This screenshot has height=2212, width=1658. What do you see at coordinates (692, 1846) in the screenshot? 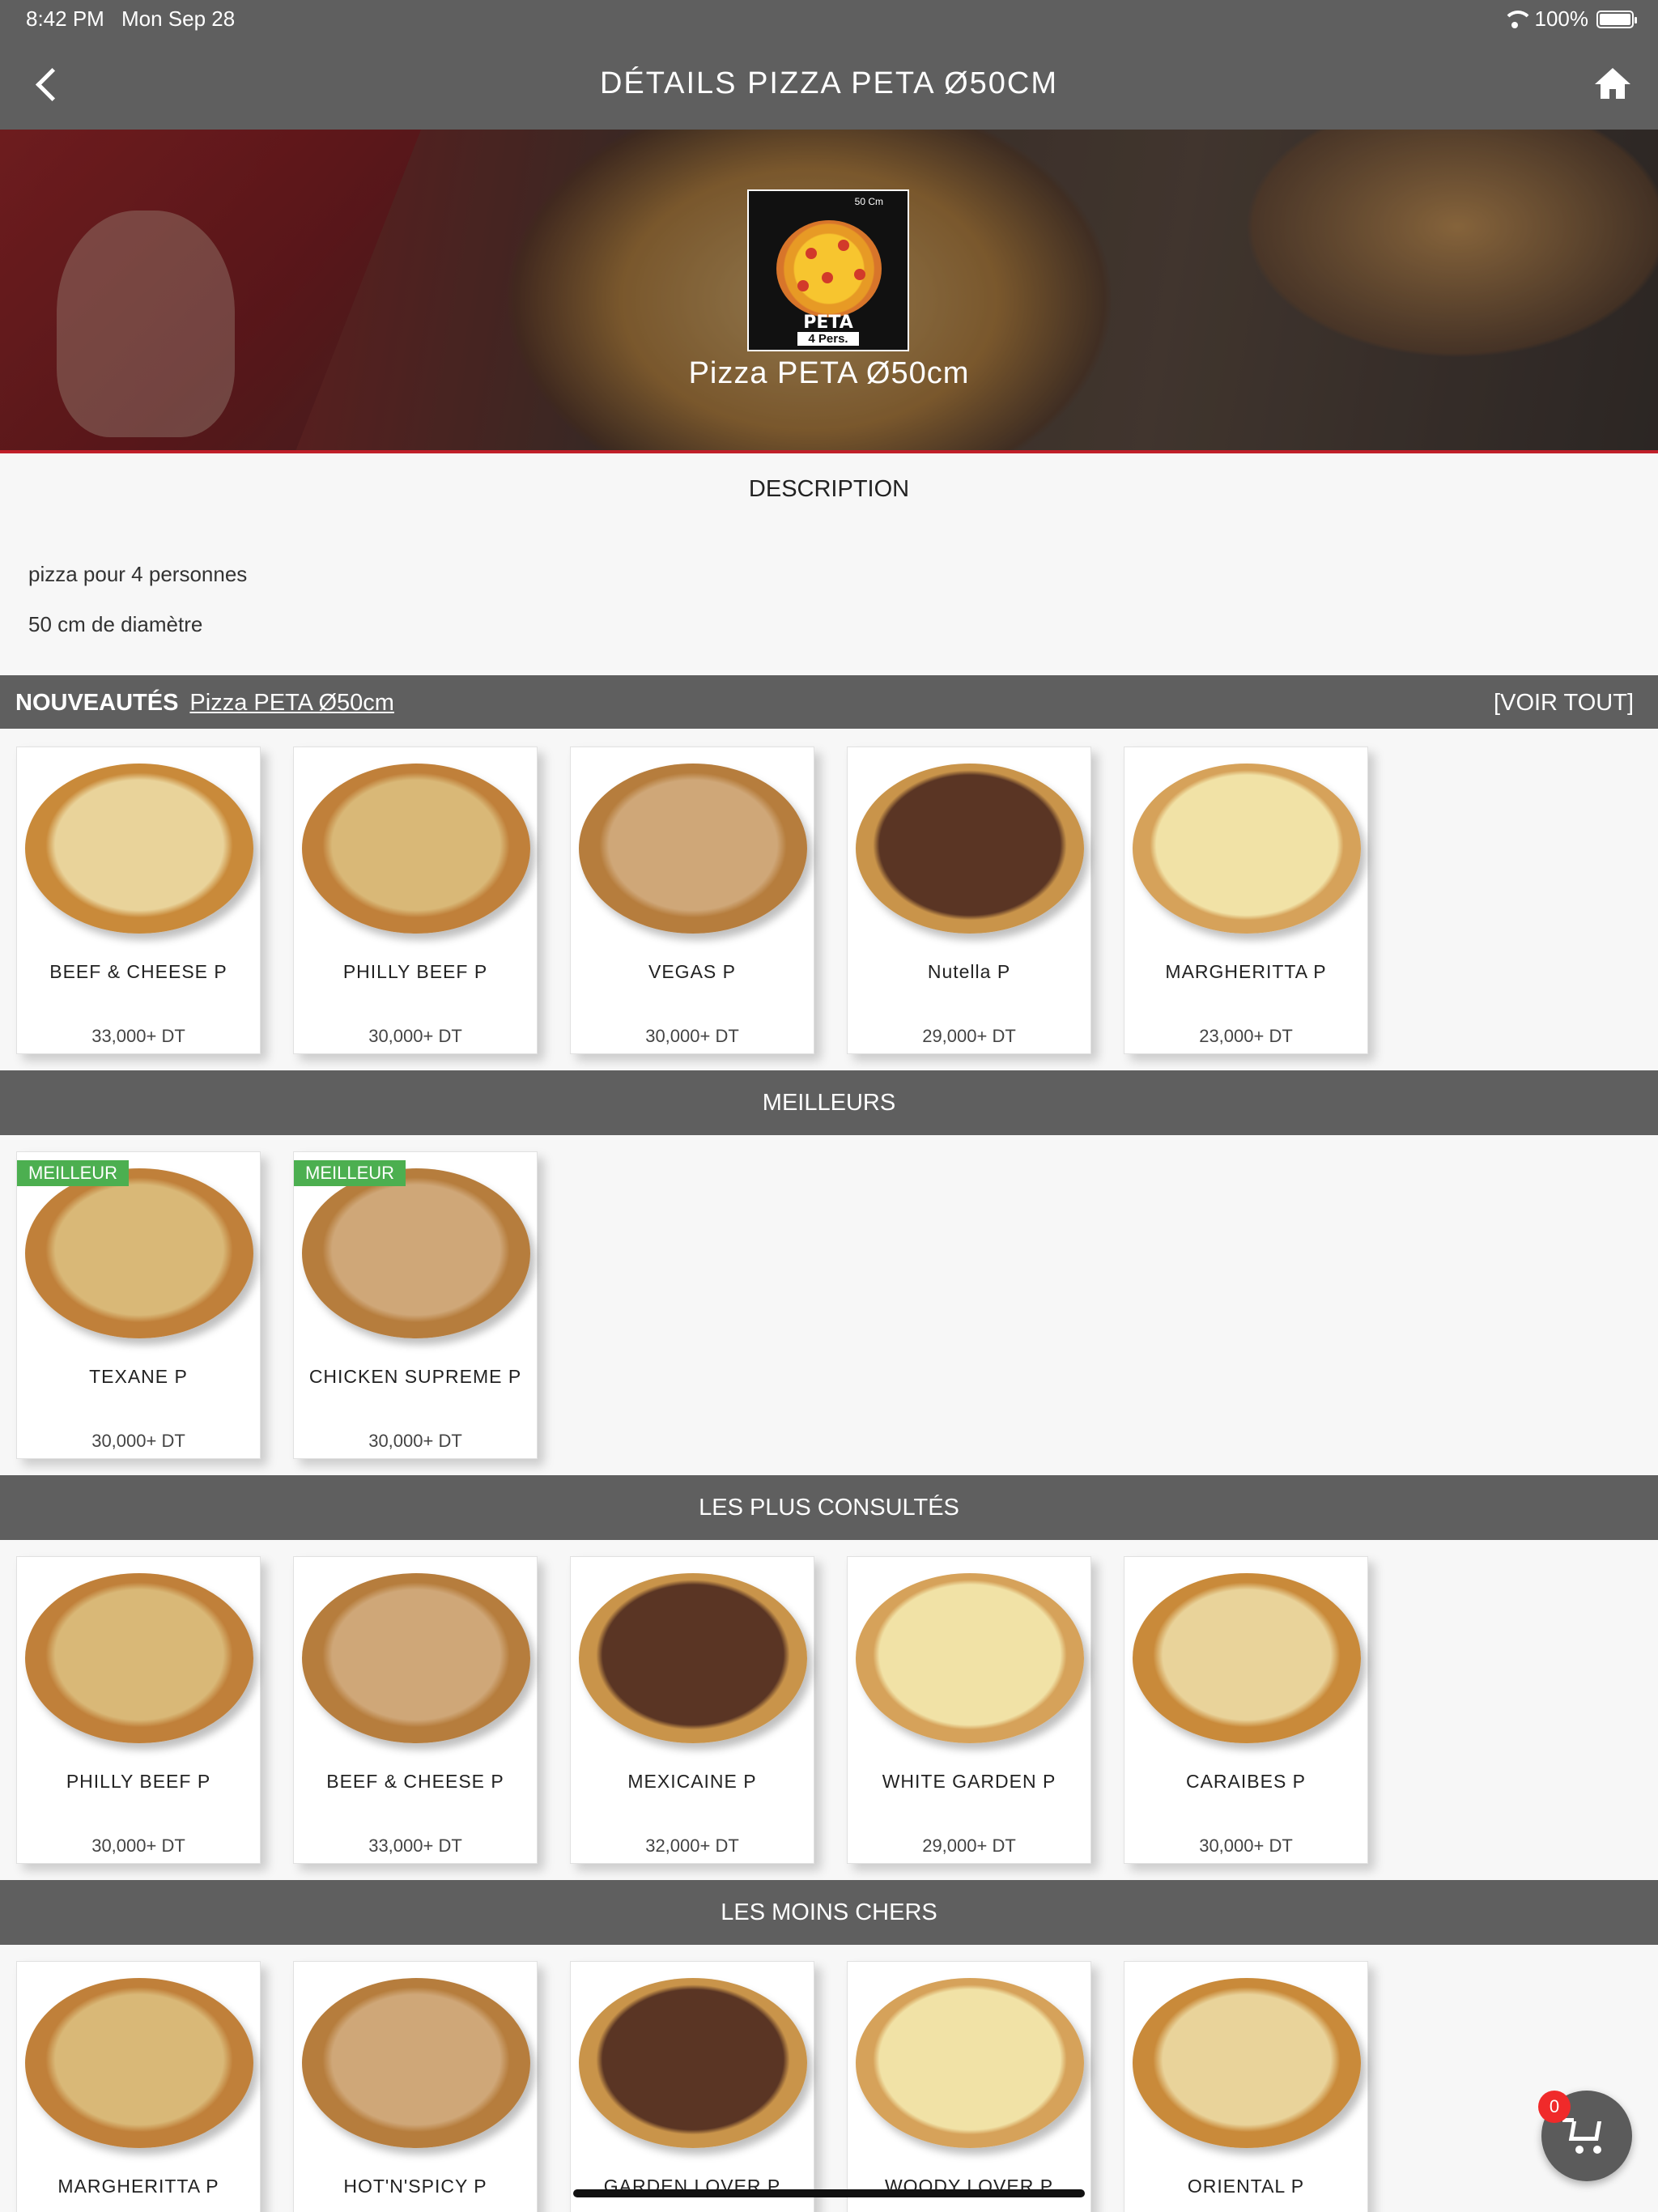
I see `product-price: 32,000+ DT` at bounding box center [692, 1846].